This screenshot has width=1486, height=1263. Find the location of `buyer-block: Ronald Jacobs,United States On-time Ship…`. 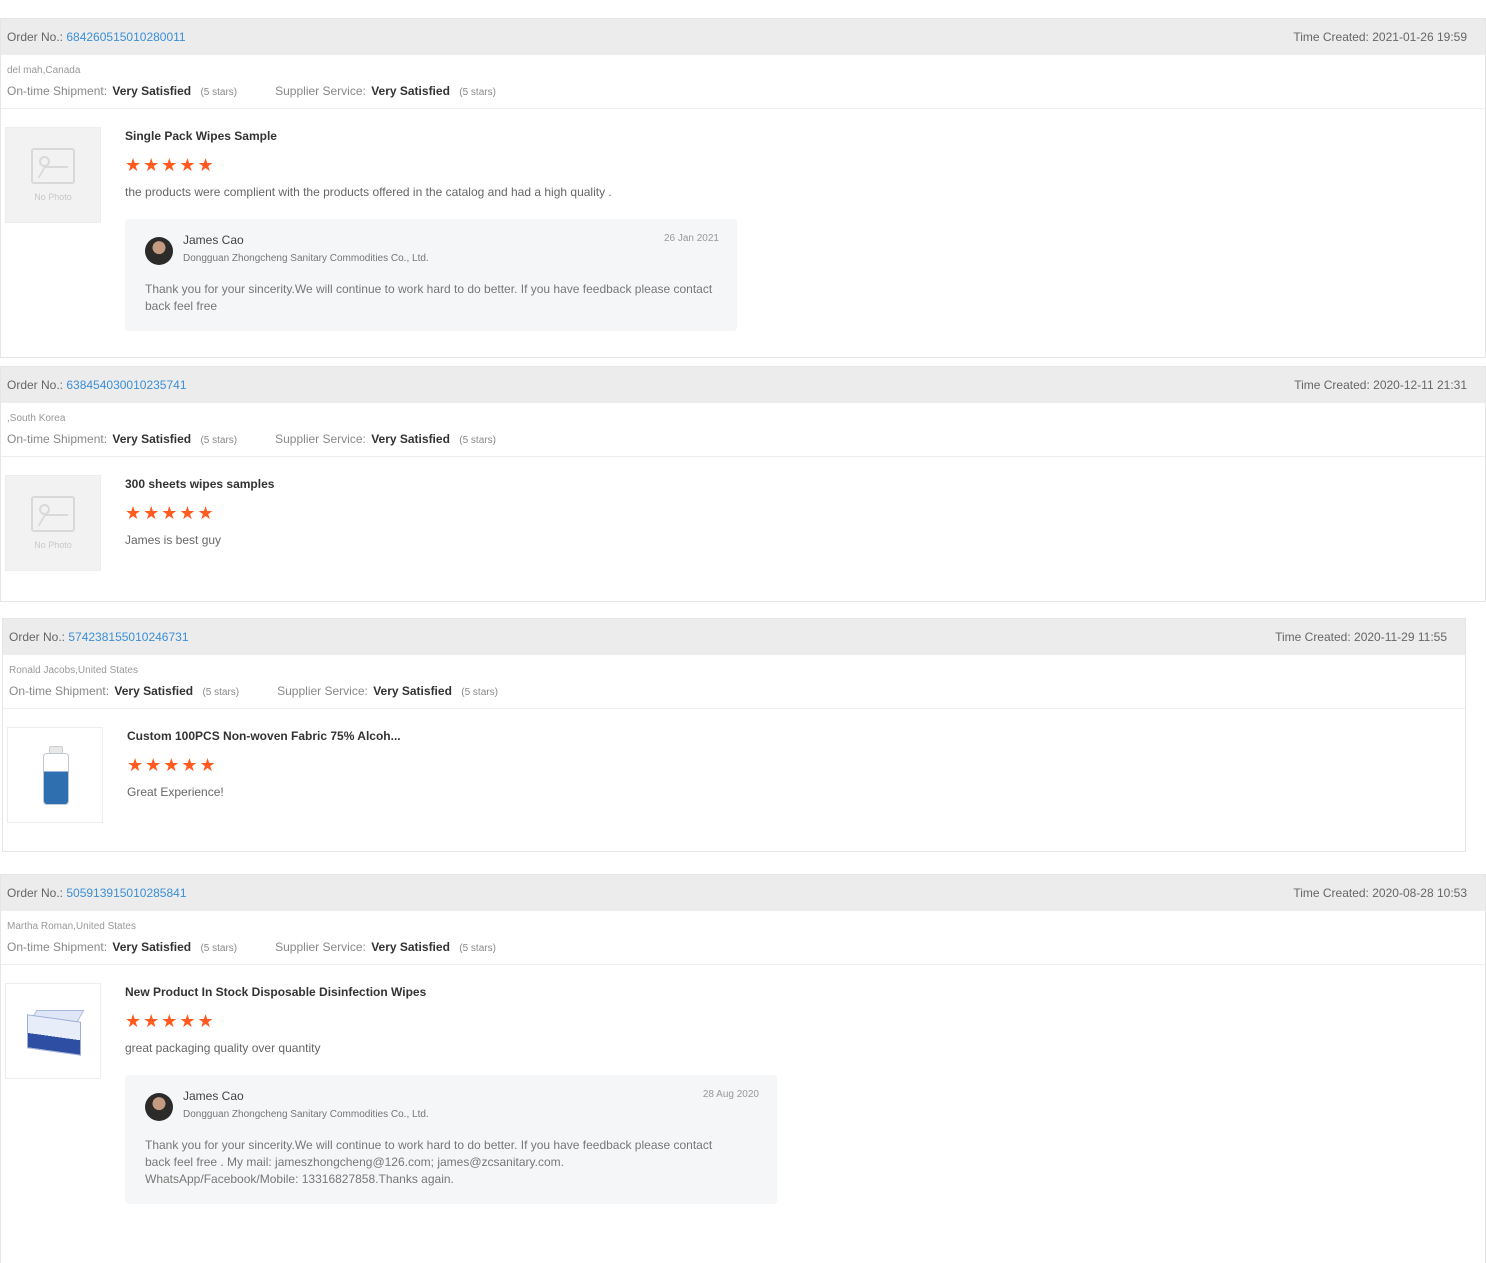

buyer-block: Ronald Jacobs,United States On-time Ship… is located at coordinates (734, 682).